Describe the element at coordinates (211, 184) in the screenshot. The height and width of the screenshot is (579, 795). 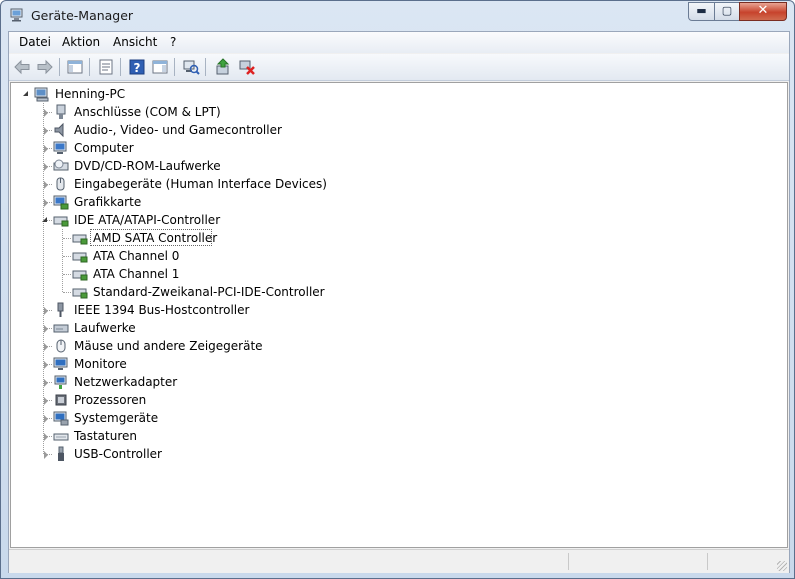
I see `tree-category: Eingabegeräte (Human Interface Devices)` at that location.